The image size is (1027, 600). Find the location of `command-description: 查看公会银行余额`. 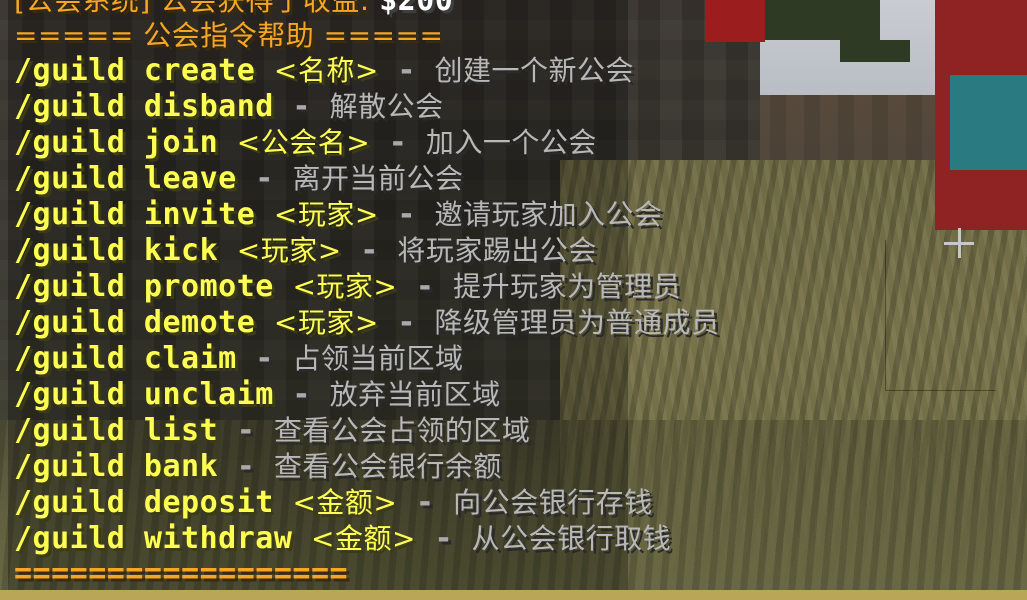

command-description: 查看公会银行余额 is located at coordinates (387, 466).